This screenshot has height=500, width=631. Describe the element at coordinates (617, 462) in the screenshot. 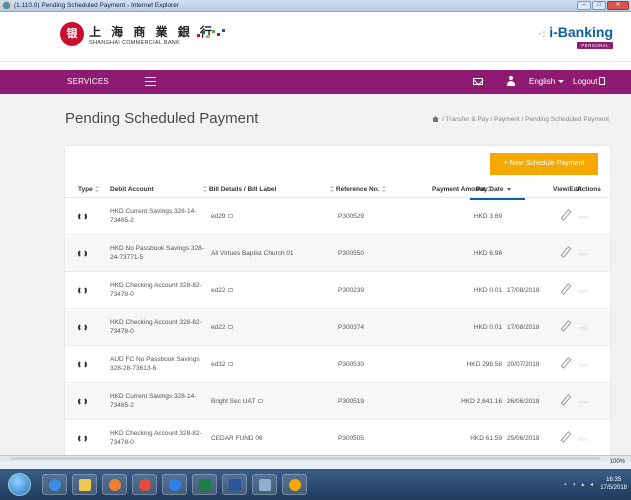

I see `zoom-level: 100%` at that location.